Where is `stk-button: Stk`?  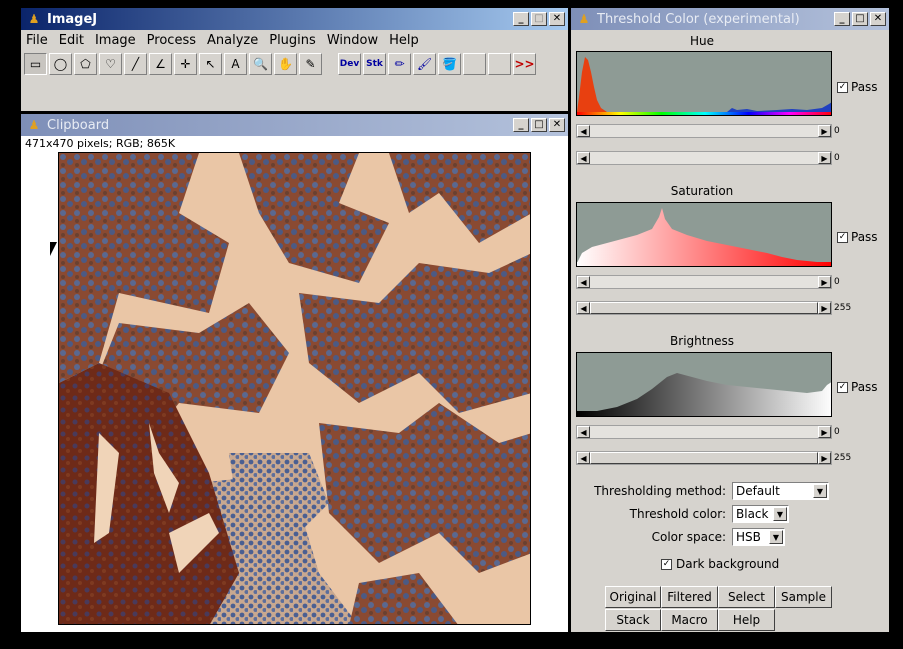
stk-button: Stk is located at coordinates (374, 64).